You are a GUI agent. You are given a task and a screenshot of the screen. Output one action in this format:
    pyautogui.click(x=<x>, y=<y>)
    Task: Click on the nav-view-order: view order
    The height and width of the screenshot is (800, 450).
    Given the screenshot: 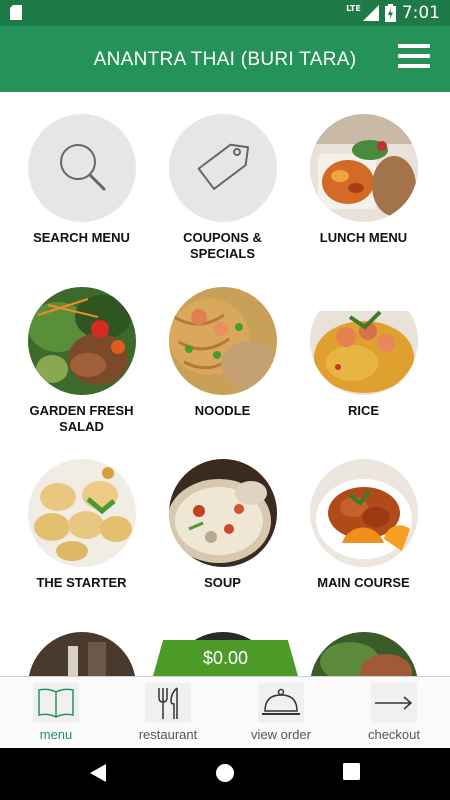 What is the action you would take?
    pyautogui.click(x=281, y=712)
    